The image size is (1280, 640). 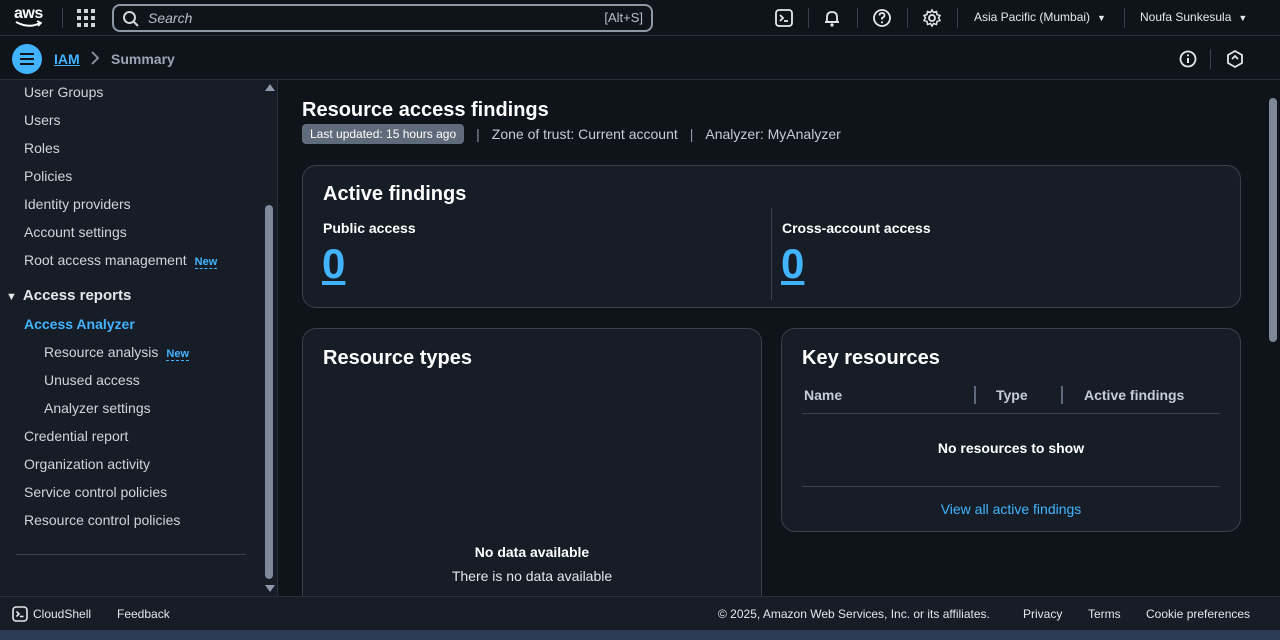 What do you see at coordinates (882, 18) in the screenshot?
I see `help-icon` at bounding box center [882, 18].